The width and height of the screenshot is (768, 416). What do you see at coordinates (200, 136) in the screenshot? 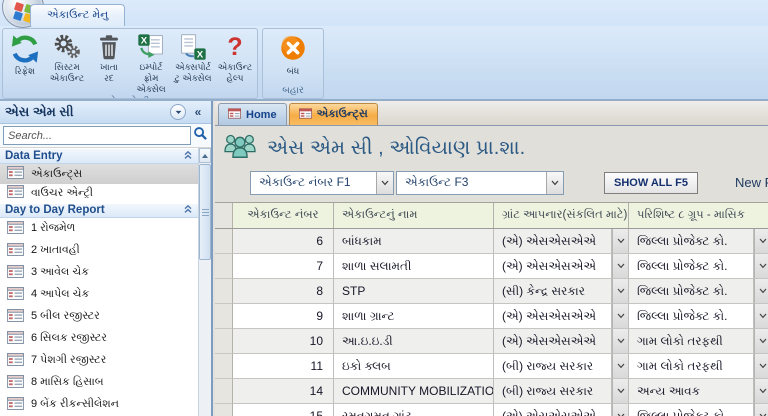
I see `search-icon` at bounding box center [200, 136].